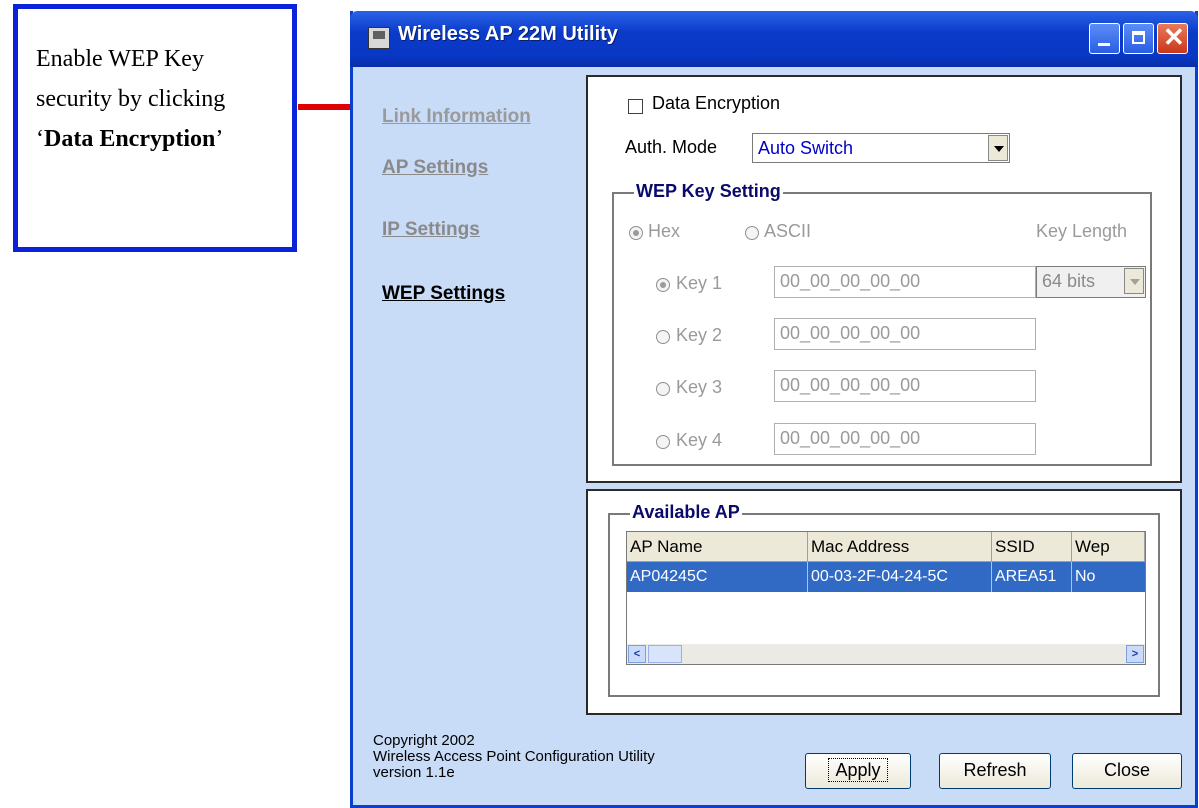  What do you see at coordinates (905, 439) in the screenshot?
I see `key4-input: 00_00_00_00_00` at bounding box center [905, 439].